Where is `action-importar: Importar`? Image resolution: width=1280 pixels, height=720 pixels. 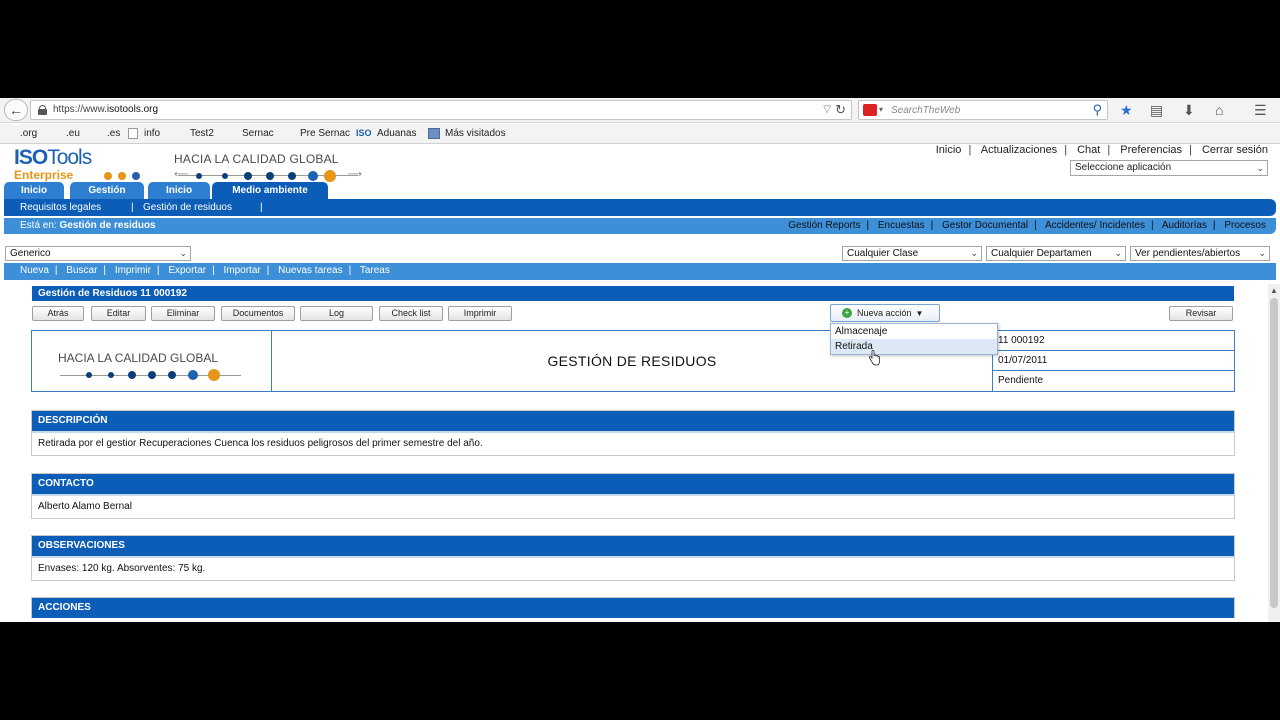 action-importar: Importar is located at coordinates (242, 270).